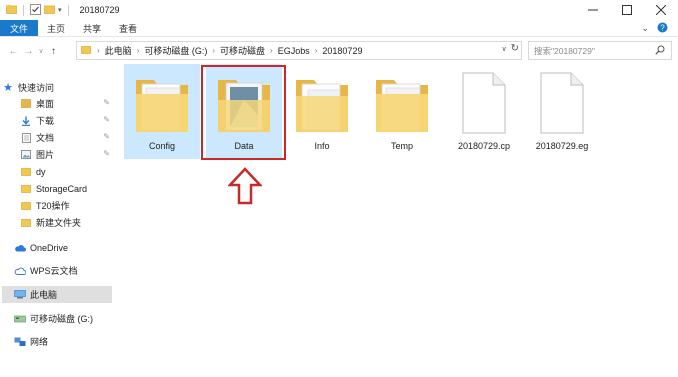 This screenshot has height=377, width=678. What do you see at coordinates (162, 111) in the screenshot?
I see `file-item-config: Config` at bounding box center [162, 111].